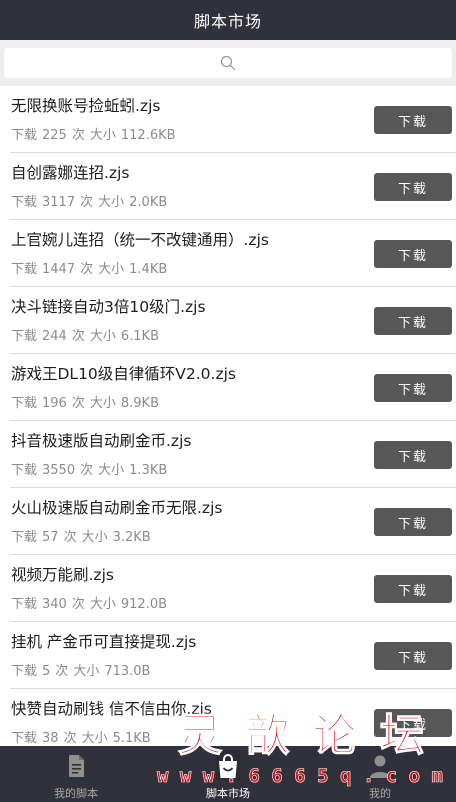  Describe the element at coordinates (228, 717) in the screenshot. I see `list-item: 快赞自动刷钱 信不信由你.zjs 下载 38 次大小 5.1KB 下载` at that location.